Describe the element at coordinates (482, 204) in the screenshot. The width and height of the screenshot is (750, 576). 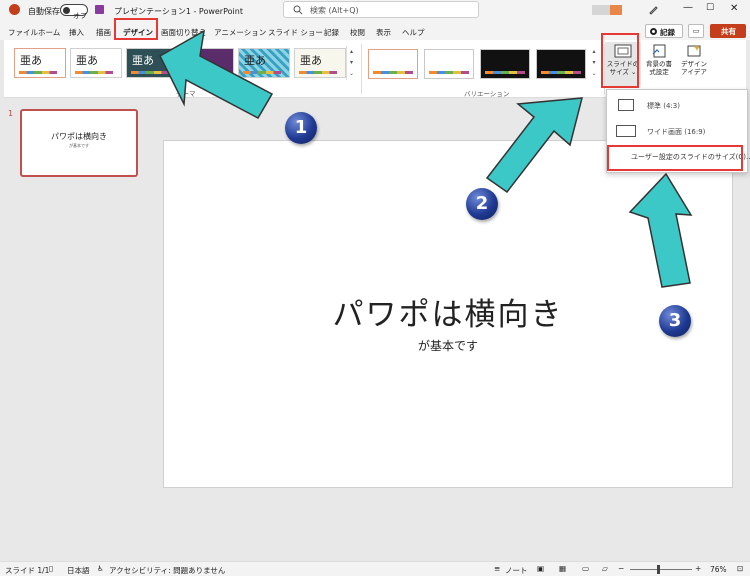
I see `step-2-badge: 2` at that location.